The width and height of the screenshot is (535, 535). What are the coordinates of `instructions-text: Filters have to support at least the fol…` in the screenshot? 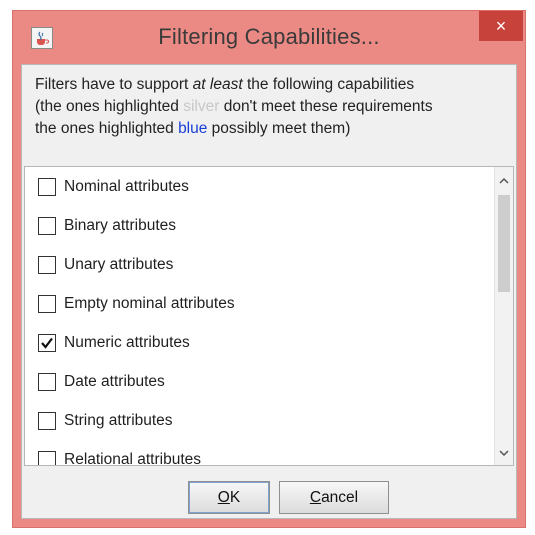 It's located at (275, 107).